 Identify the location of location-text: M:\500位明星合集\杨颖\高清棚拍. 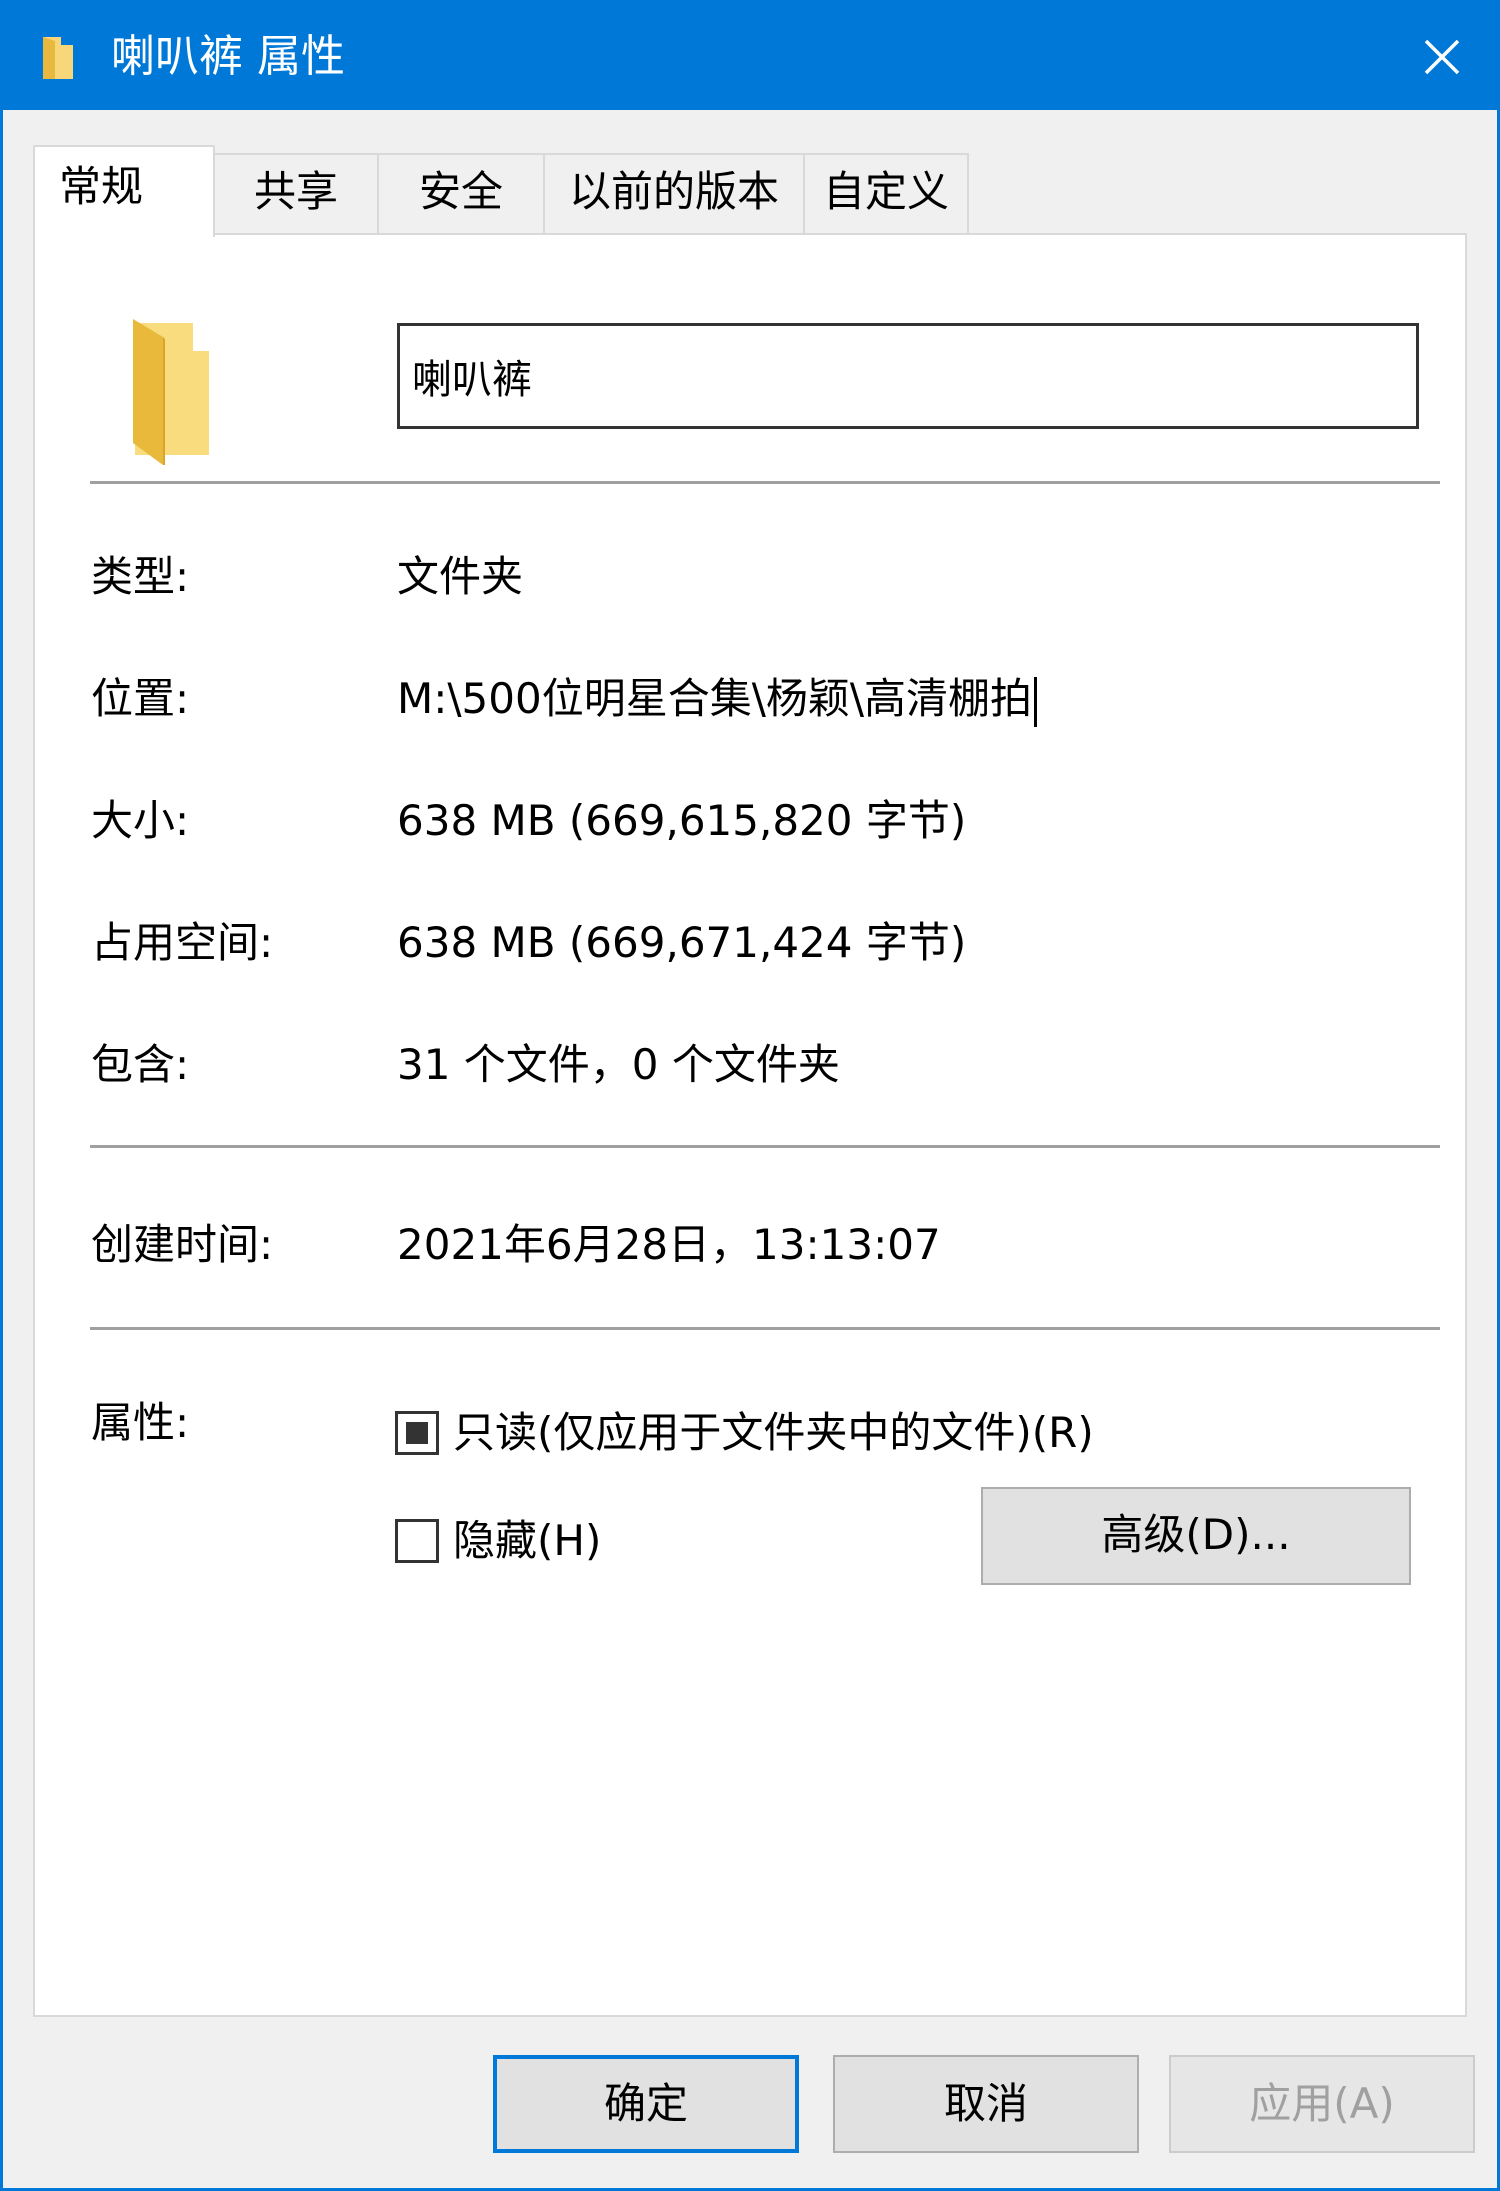
(715, 698).